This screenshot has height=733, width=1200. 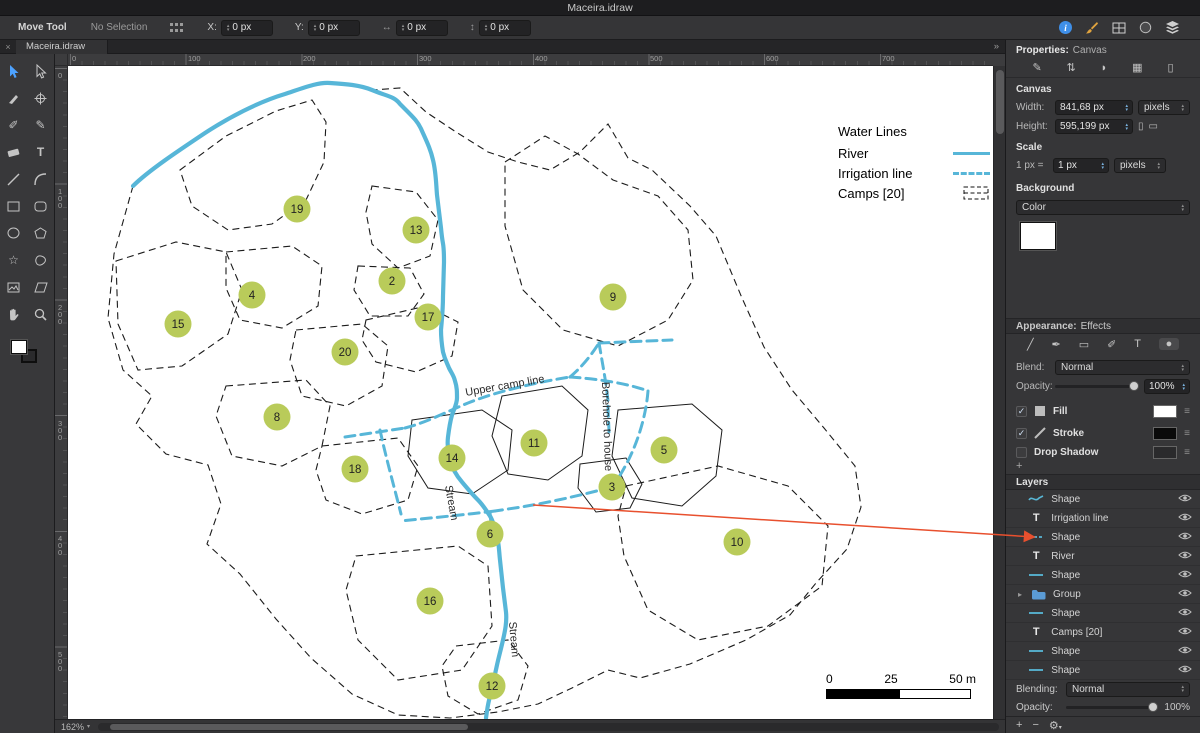 I want to click on camp-marker: 10, so click(x=737, y=542).